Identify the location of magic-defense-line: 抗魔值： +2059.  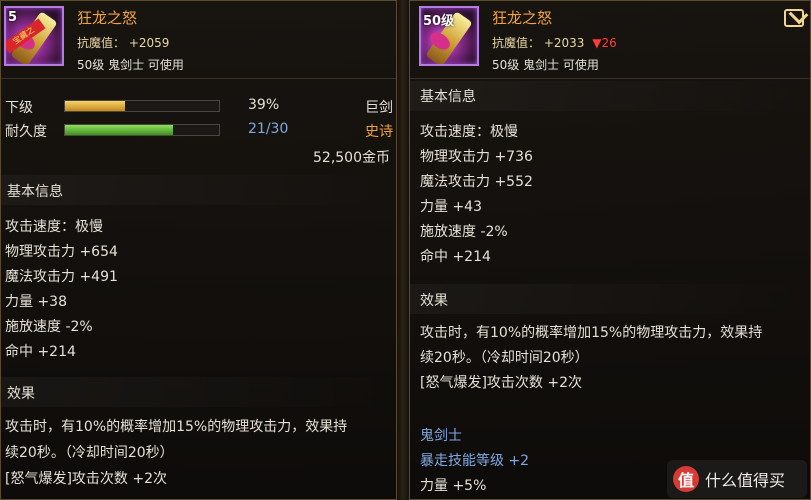
(123, 42).